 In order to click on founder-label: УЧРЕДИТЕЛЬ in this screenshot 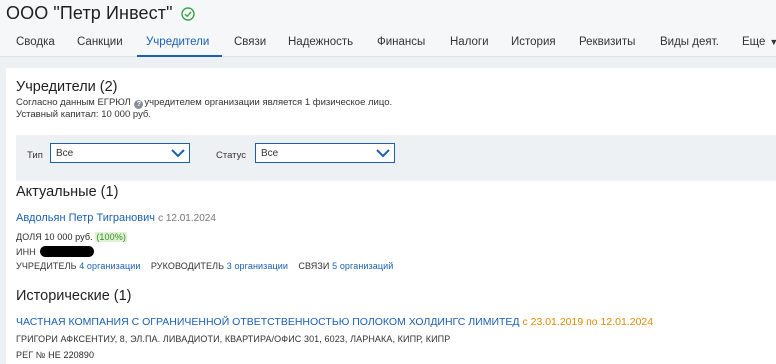, I will do `click(46, 266)`.